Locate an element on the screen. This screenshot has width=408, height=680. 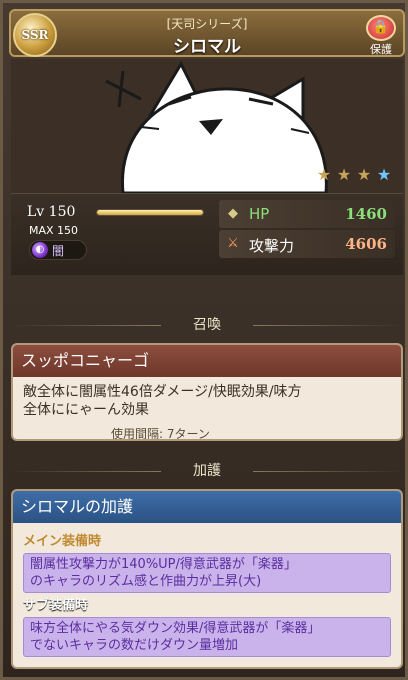
max-level-label: MAX 150 is located at coordinates (54, 230).